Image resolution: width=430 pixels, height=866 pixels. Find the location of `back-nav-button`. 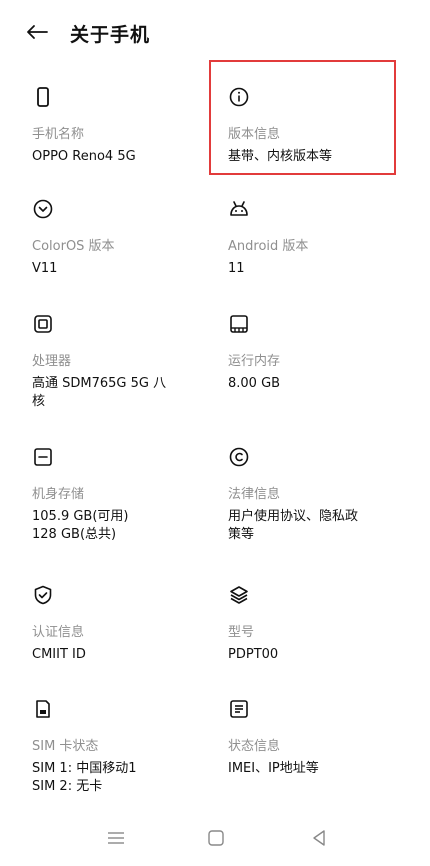

back-nav-button is located at coordinates (319, 838).